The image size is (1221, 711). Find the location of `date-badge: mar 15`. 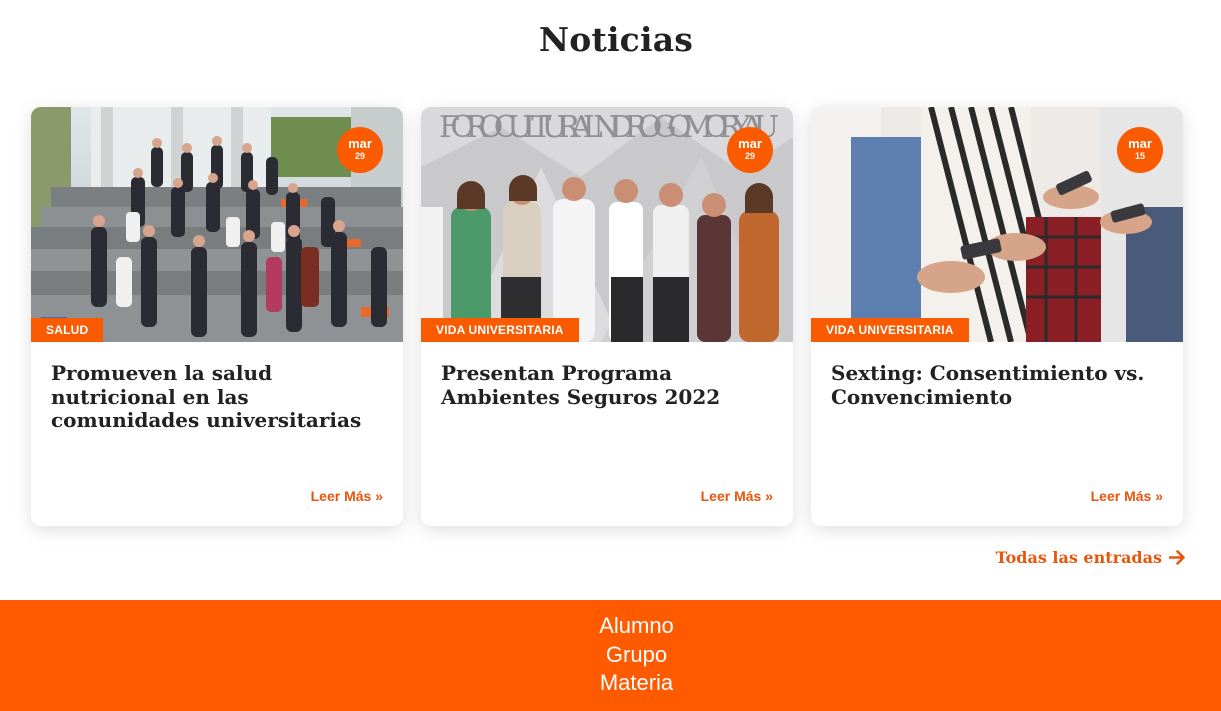

date-badge: mar 15 is located at coordinates (1140, 150).